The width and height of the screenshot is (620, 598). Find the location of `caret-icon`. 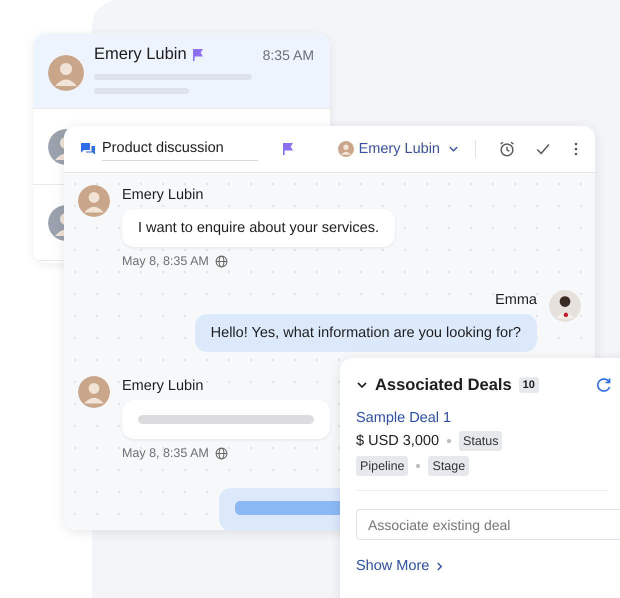

caret-icon is located at coordinates (453, 149).